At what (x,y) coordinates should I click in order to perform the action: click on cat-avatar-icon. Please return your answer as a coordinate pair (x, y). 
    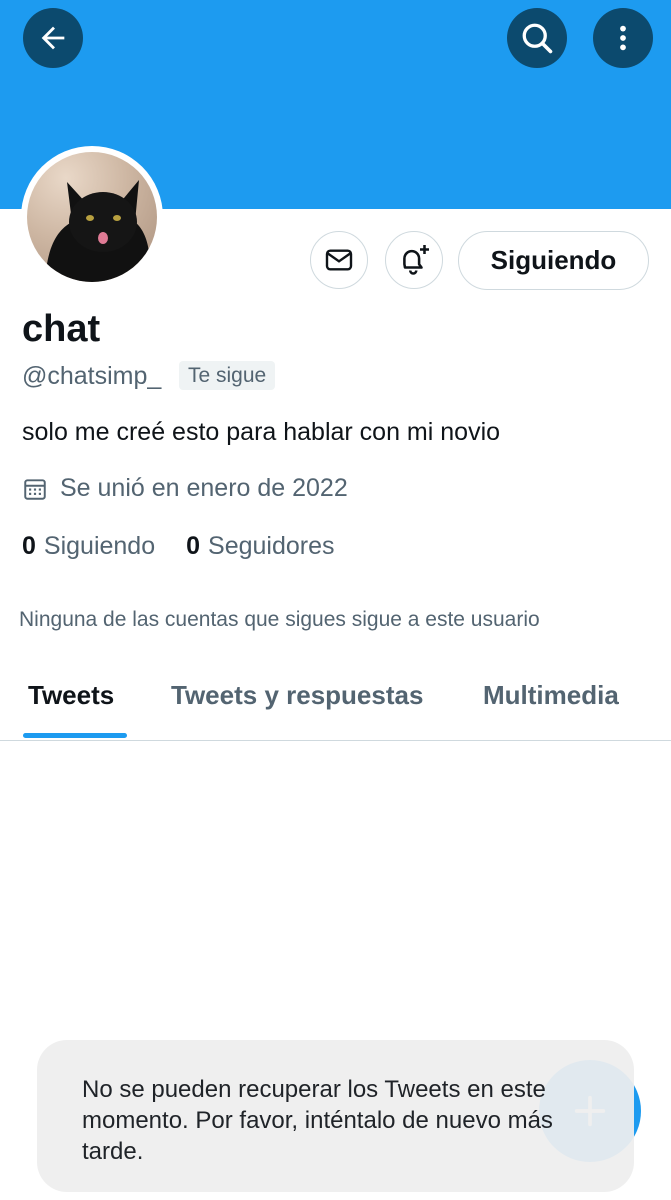
    Looking at the image, I should click on (97, 231).